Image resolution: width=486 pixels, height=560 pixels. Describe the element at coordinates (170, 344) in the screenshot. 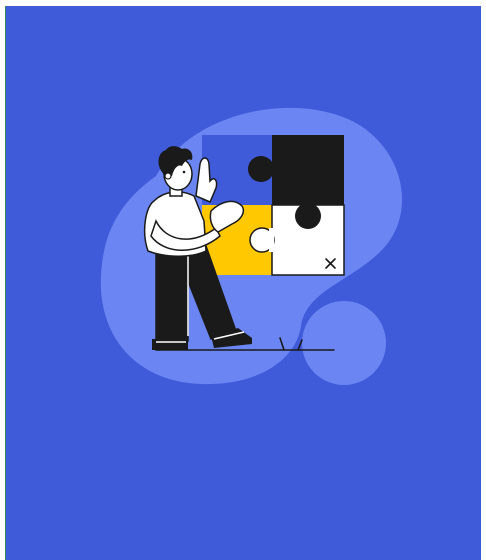

I see `person-shoe-left` at that location.